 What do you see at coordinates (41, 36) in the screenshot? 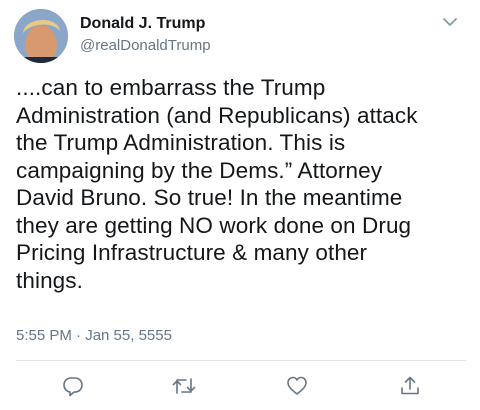
I see `avatar` at bounding box center [41, 36].